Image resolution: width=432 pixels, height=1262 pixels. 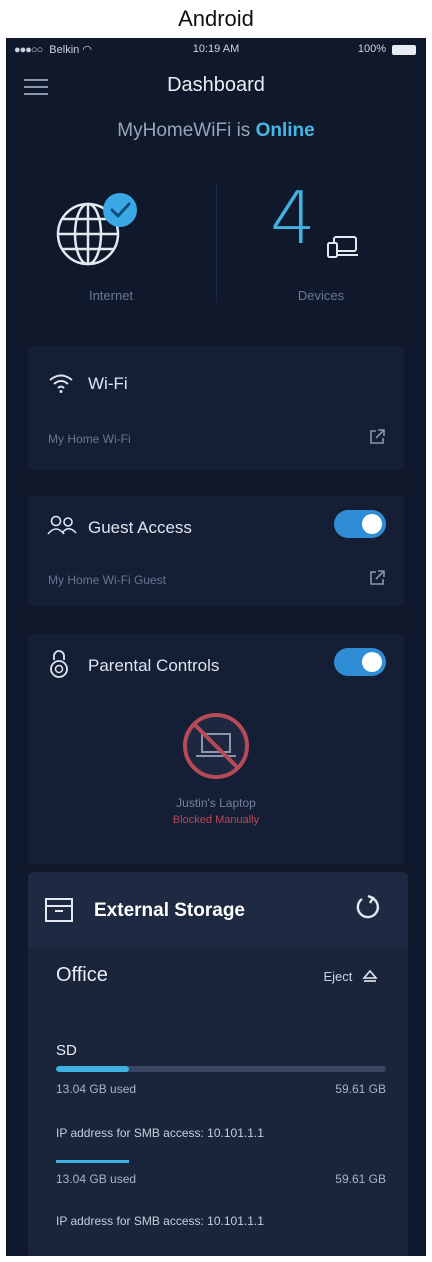 I want to click on lock-icon, so click(x=59, y=666).